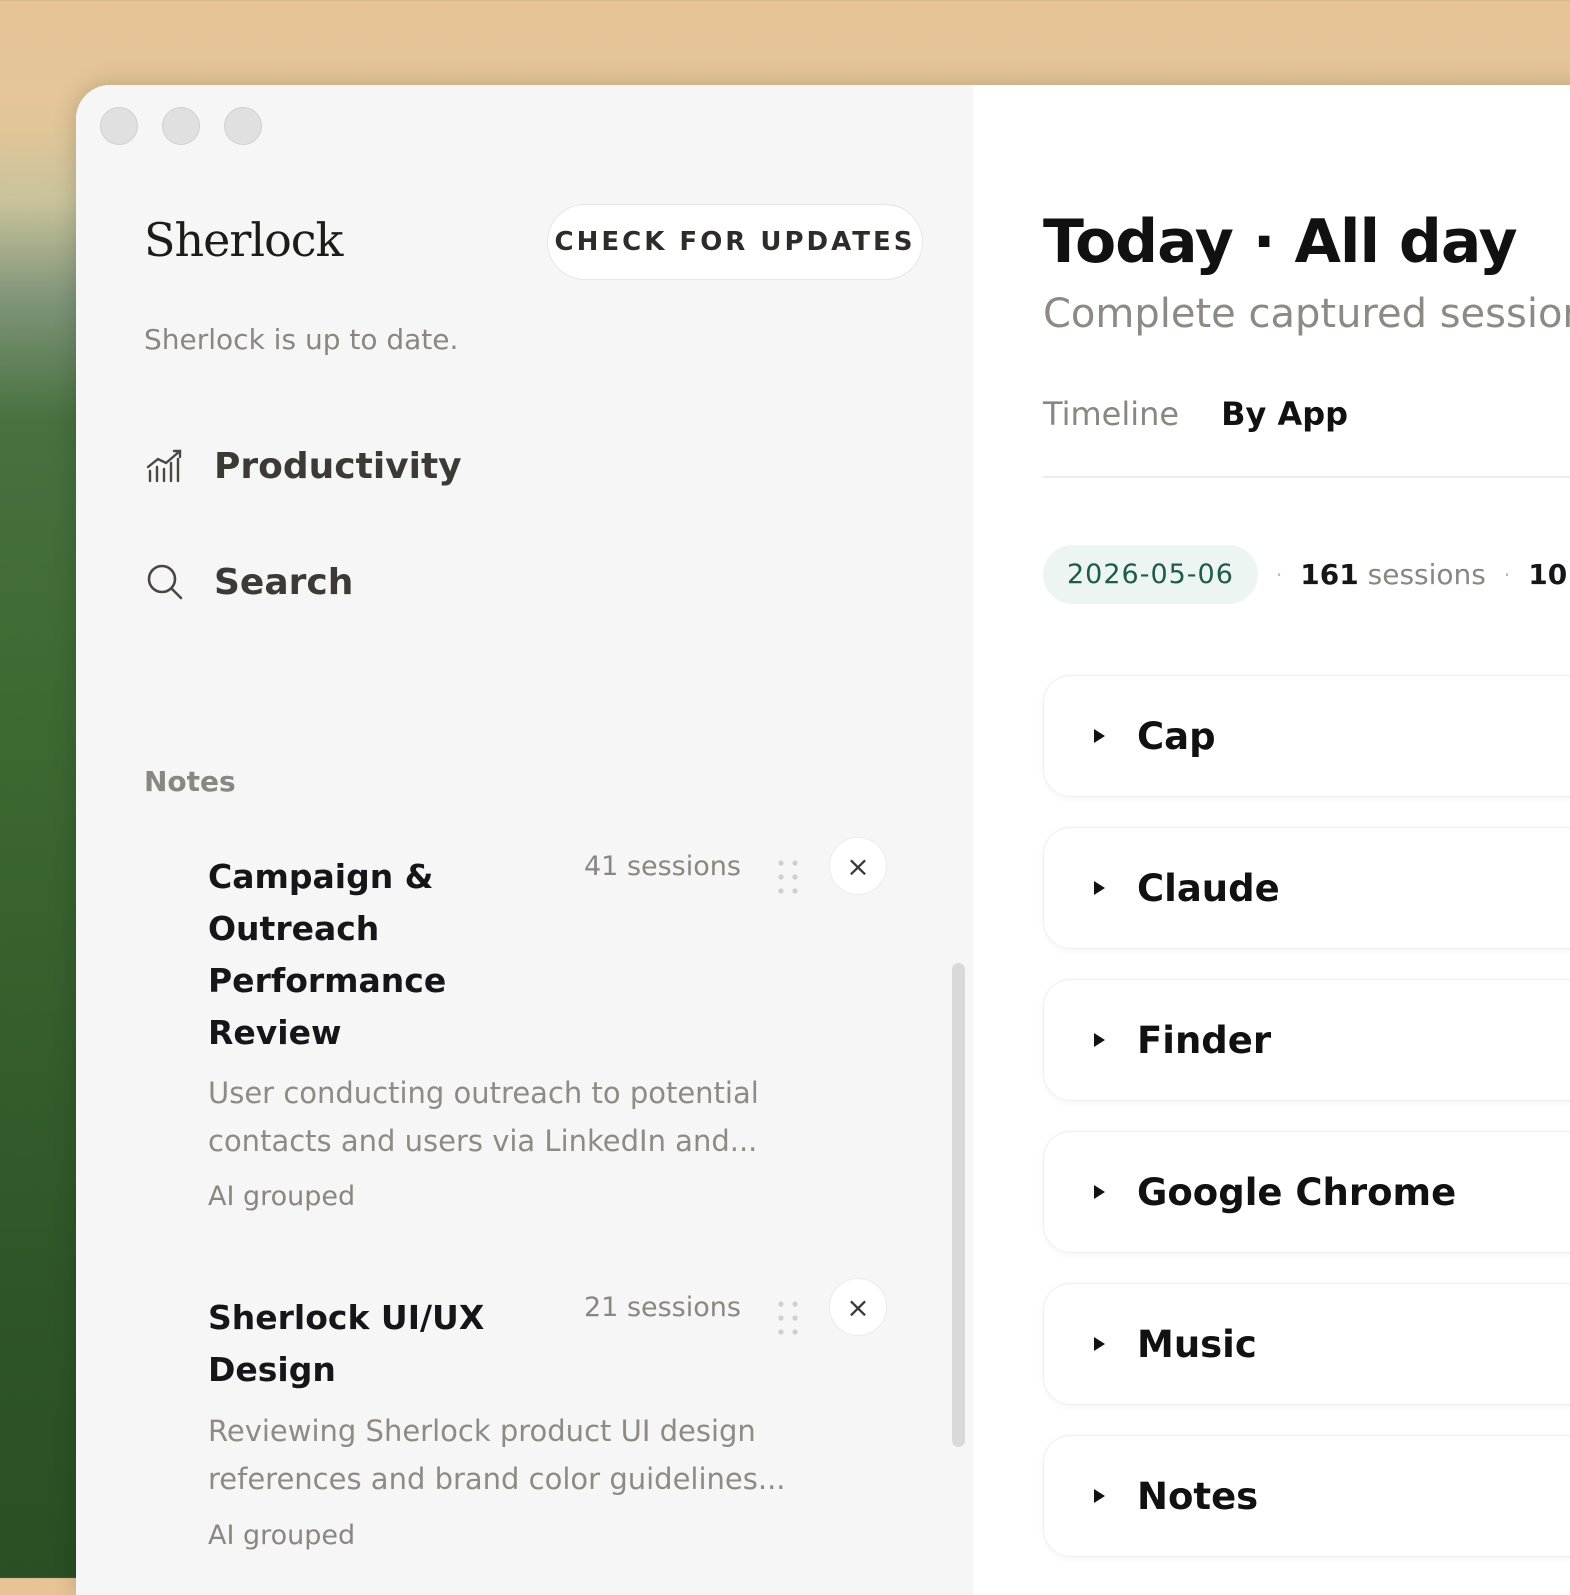 The image size is (1570, 1595). Describe the element at coordinates (1197, 1344) in the screenshot. I see `app-name: Music` at that location.